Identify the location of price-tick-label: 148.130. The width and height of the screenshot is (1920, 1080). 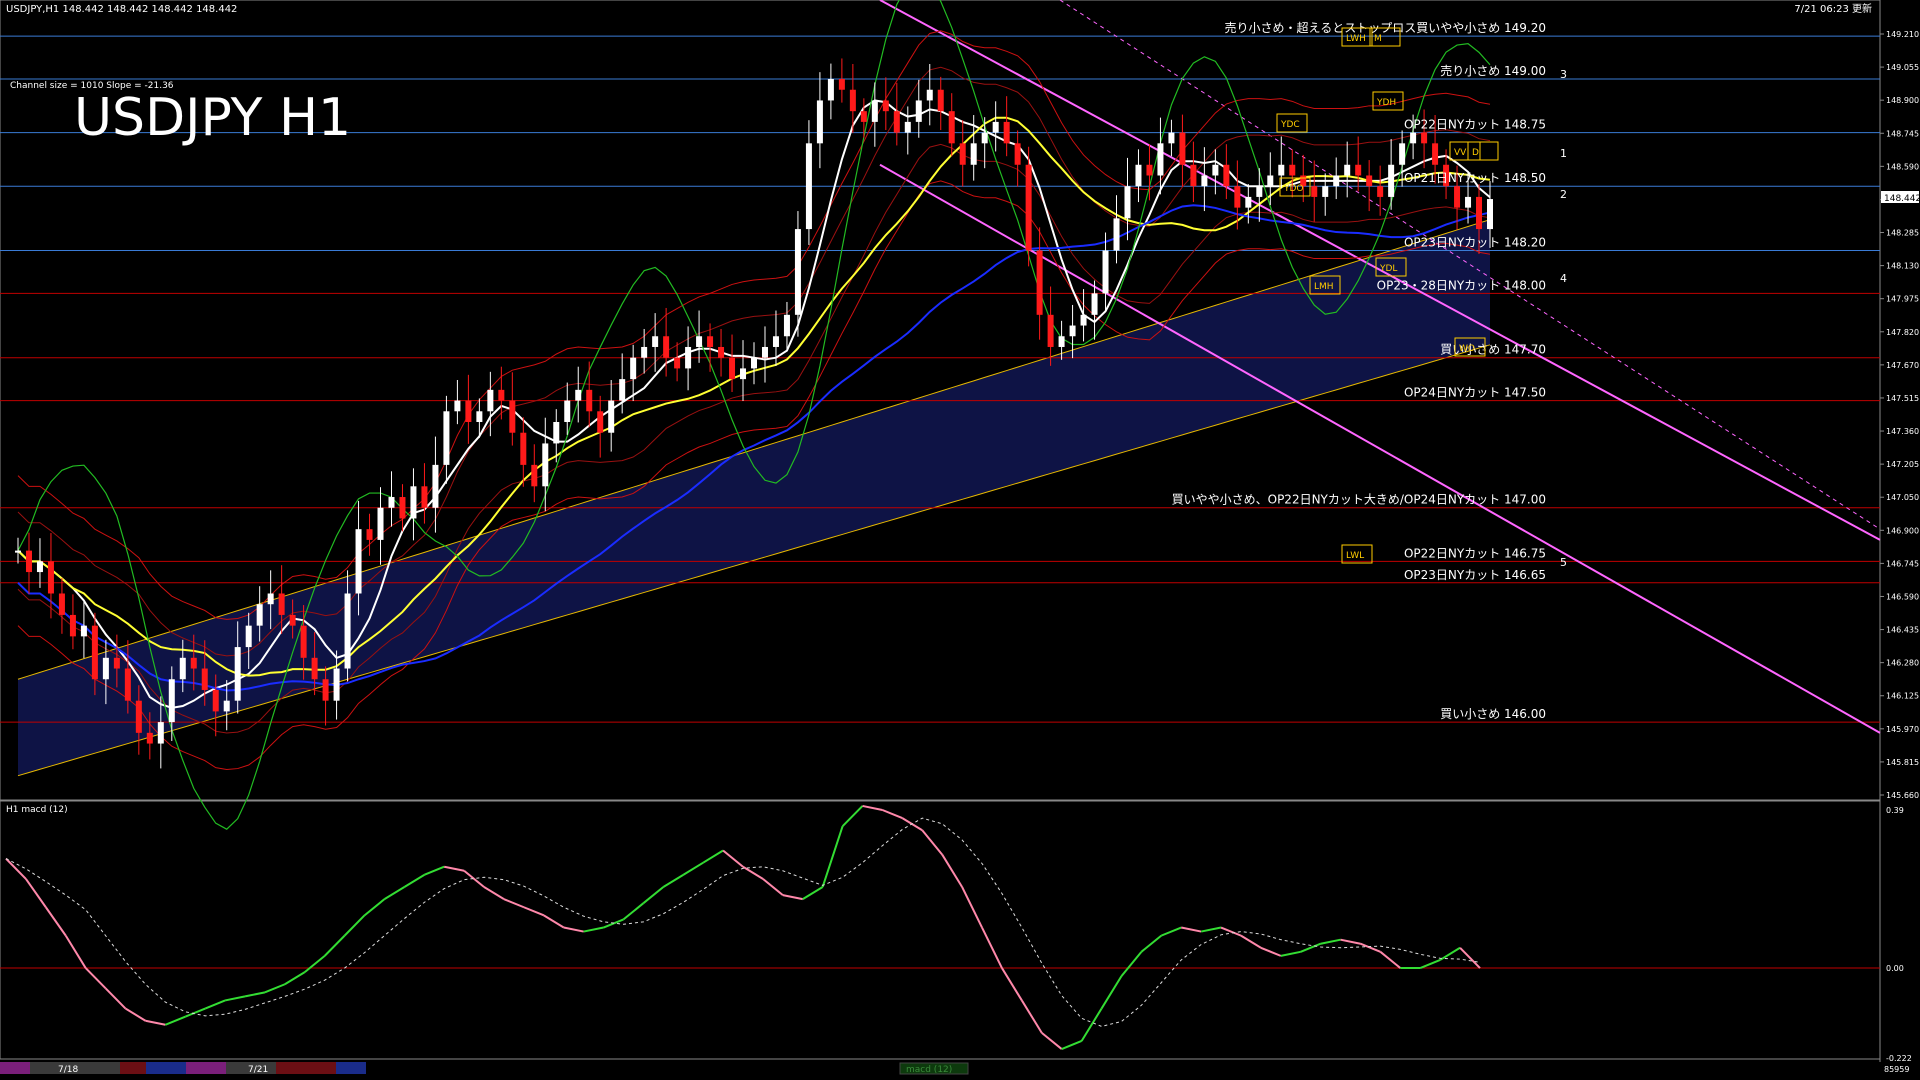
(1902, 266).